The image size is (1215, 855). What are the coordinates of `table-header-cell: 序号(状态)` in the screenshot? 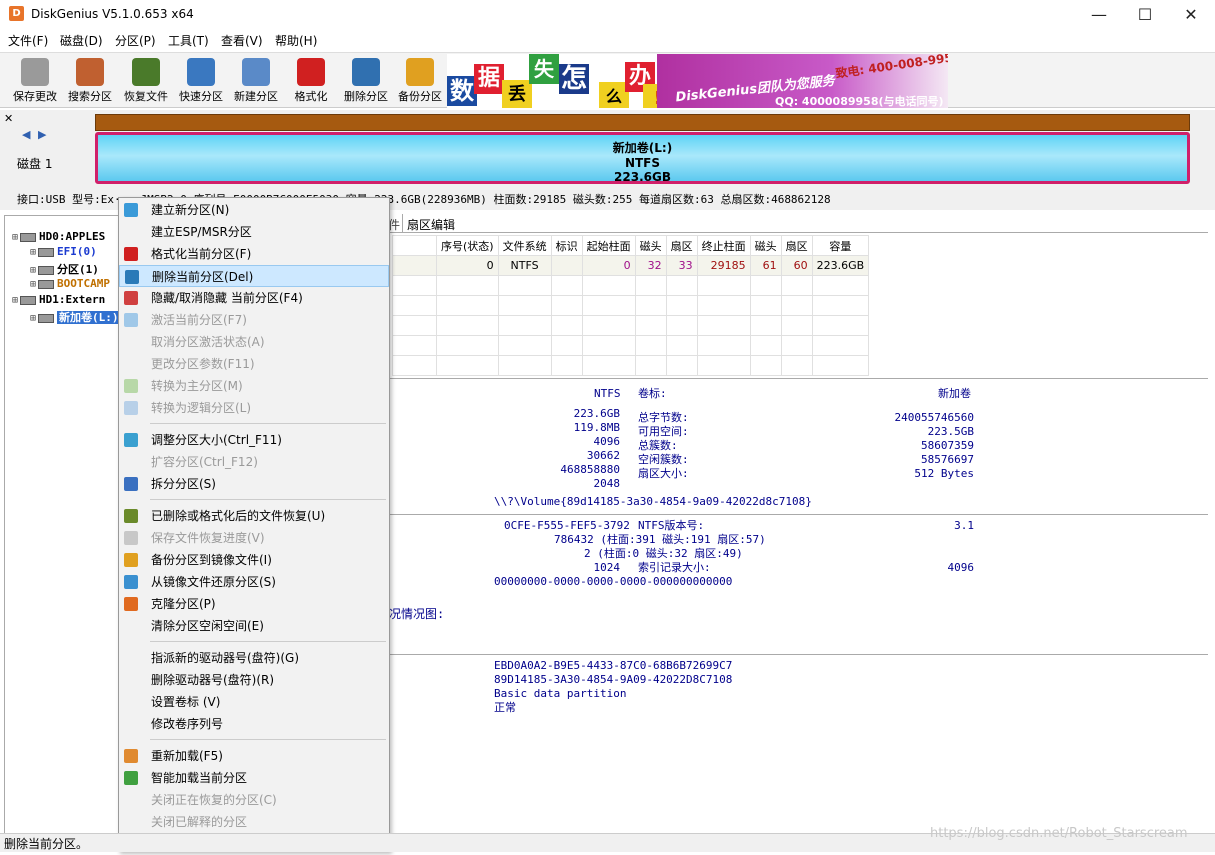 It's located at (467, 245).